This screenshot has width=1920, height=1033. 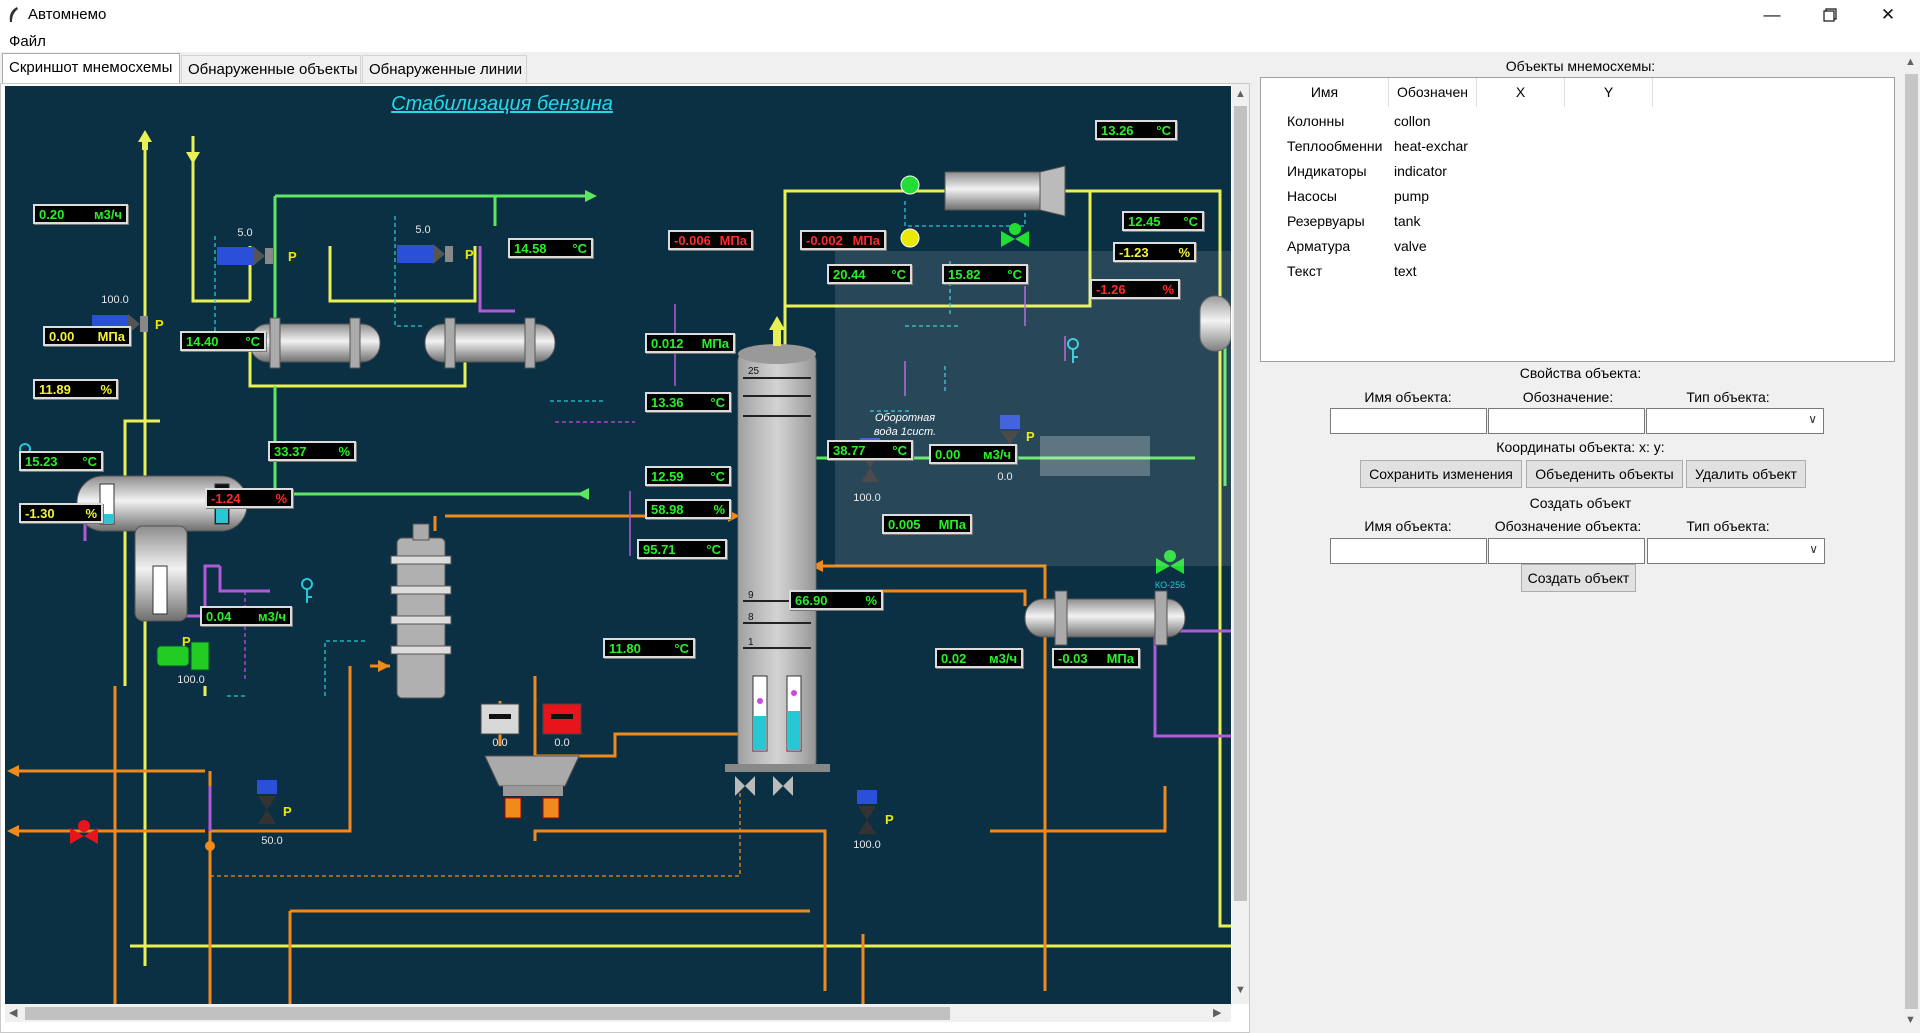 I want to click on indicator-box: -1.26%, so click(x=1135, y=289).